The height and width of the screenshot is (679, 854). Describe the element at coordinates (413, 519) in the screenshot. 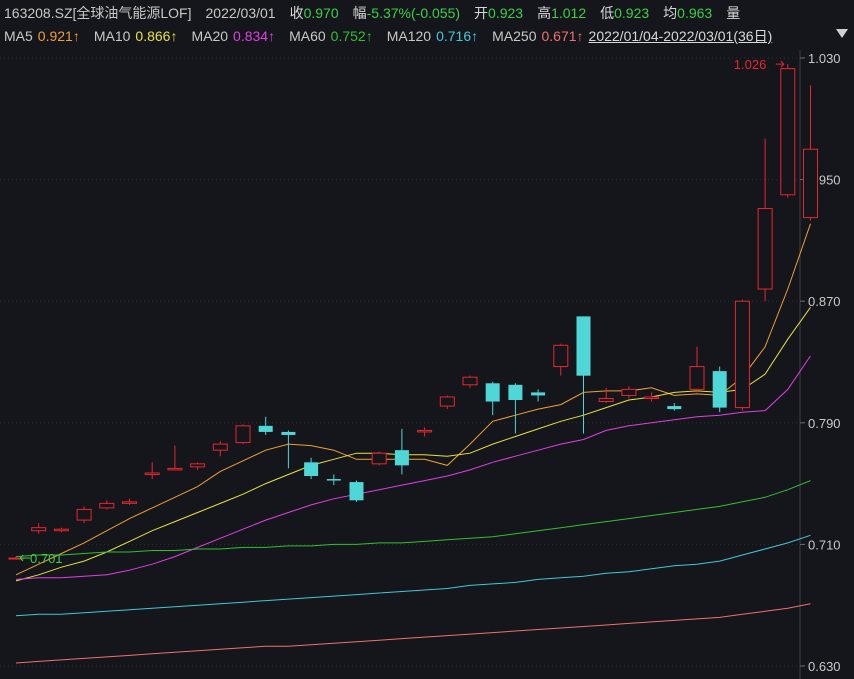

I see `ma60-line` at that location.